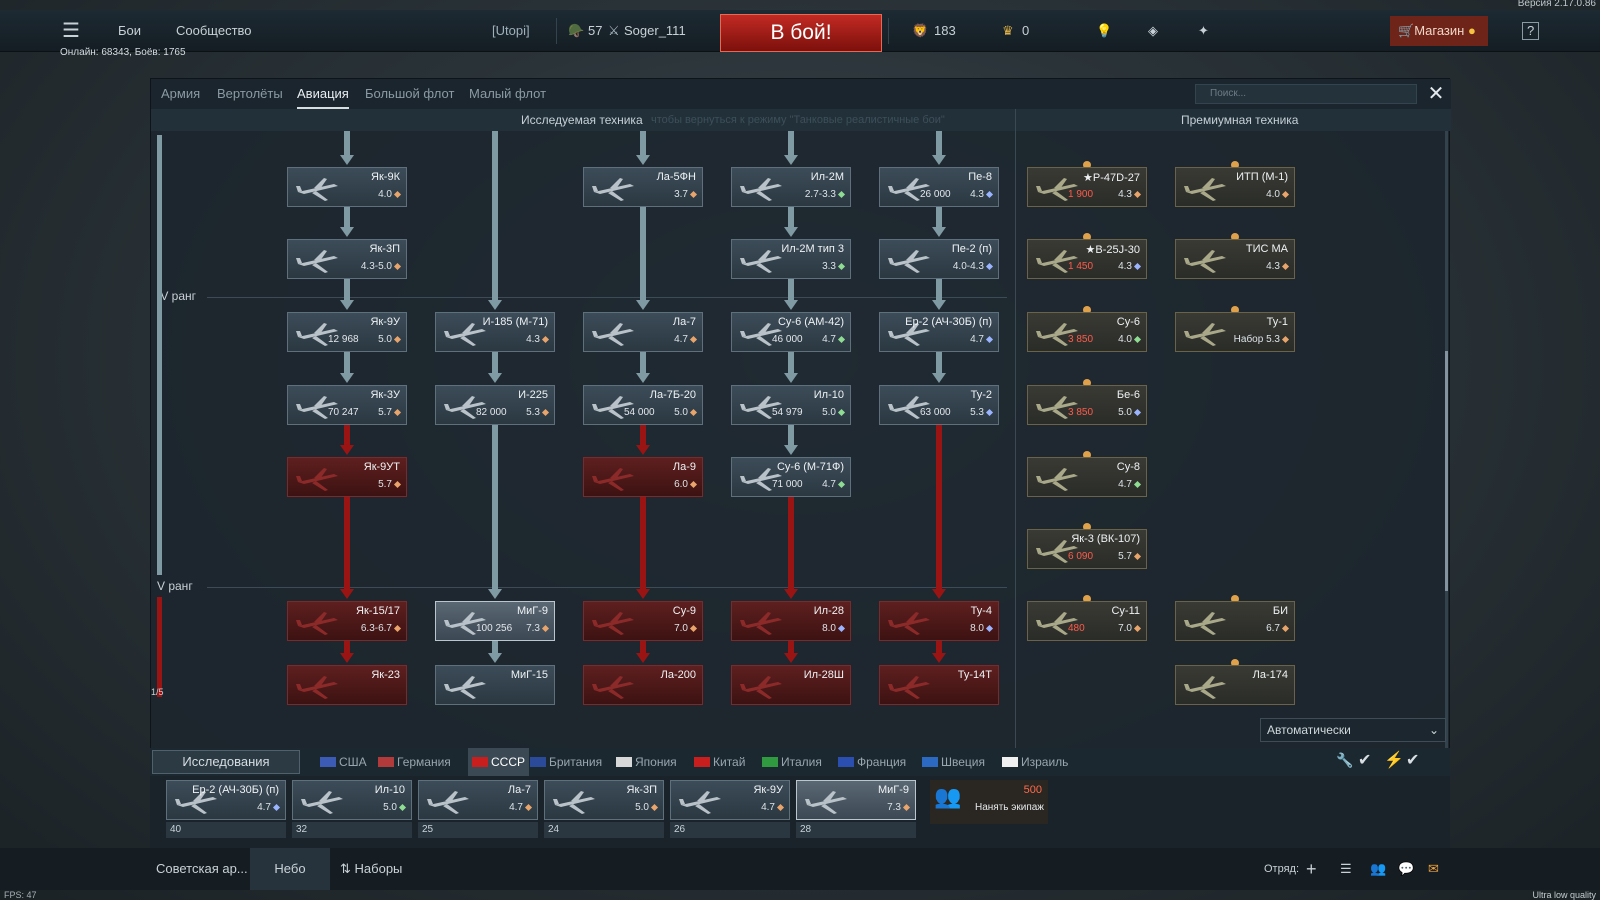 The height and width of the screenshot is (900, 1600). Describe the element at coordinates (791, 187) in the screenshot. I see `vehicle-card-il2m: Ил-2М 2.7-3.3` at that location.